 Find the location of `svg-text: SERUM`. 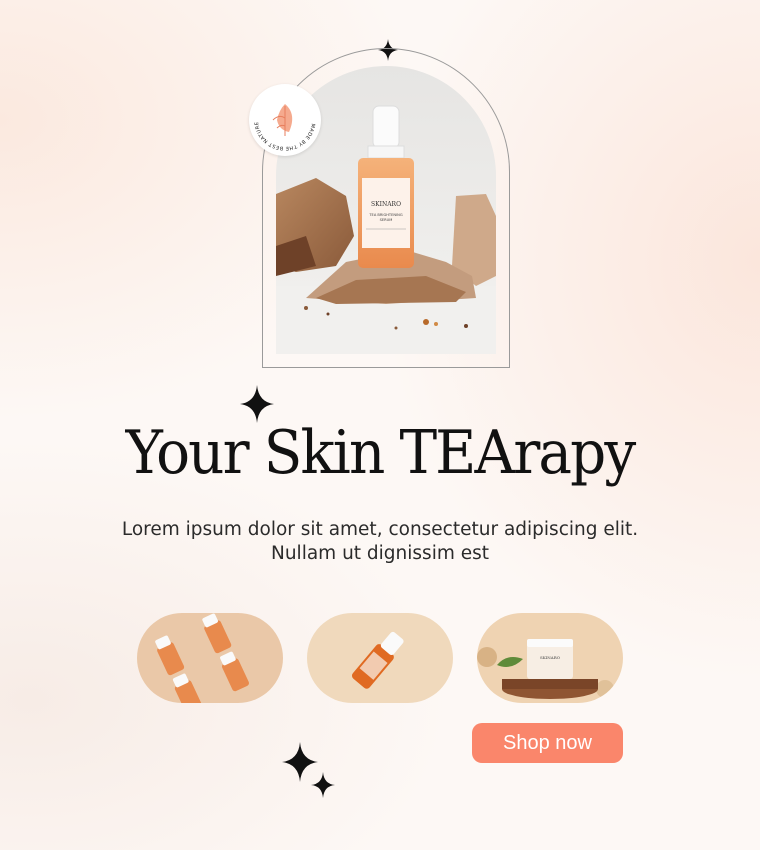

svg-text: SERUM is located at coordinates (386, 220).